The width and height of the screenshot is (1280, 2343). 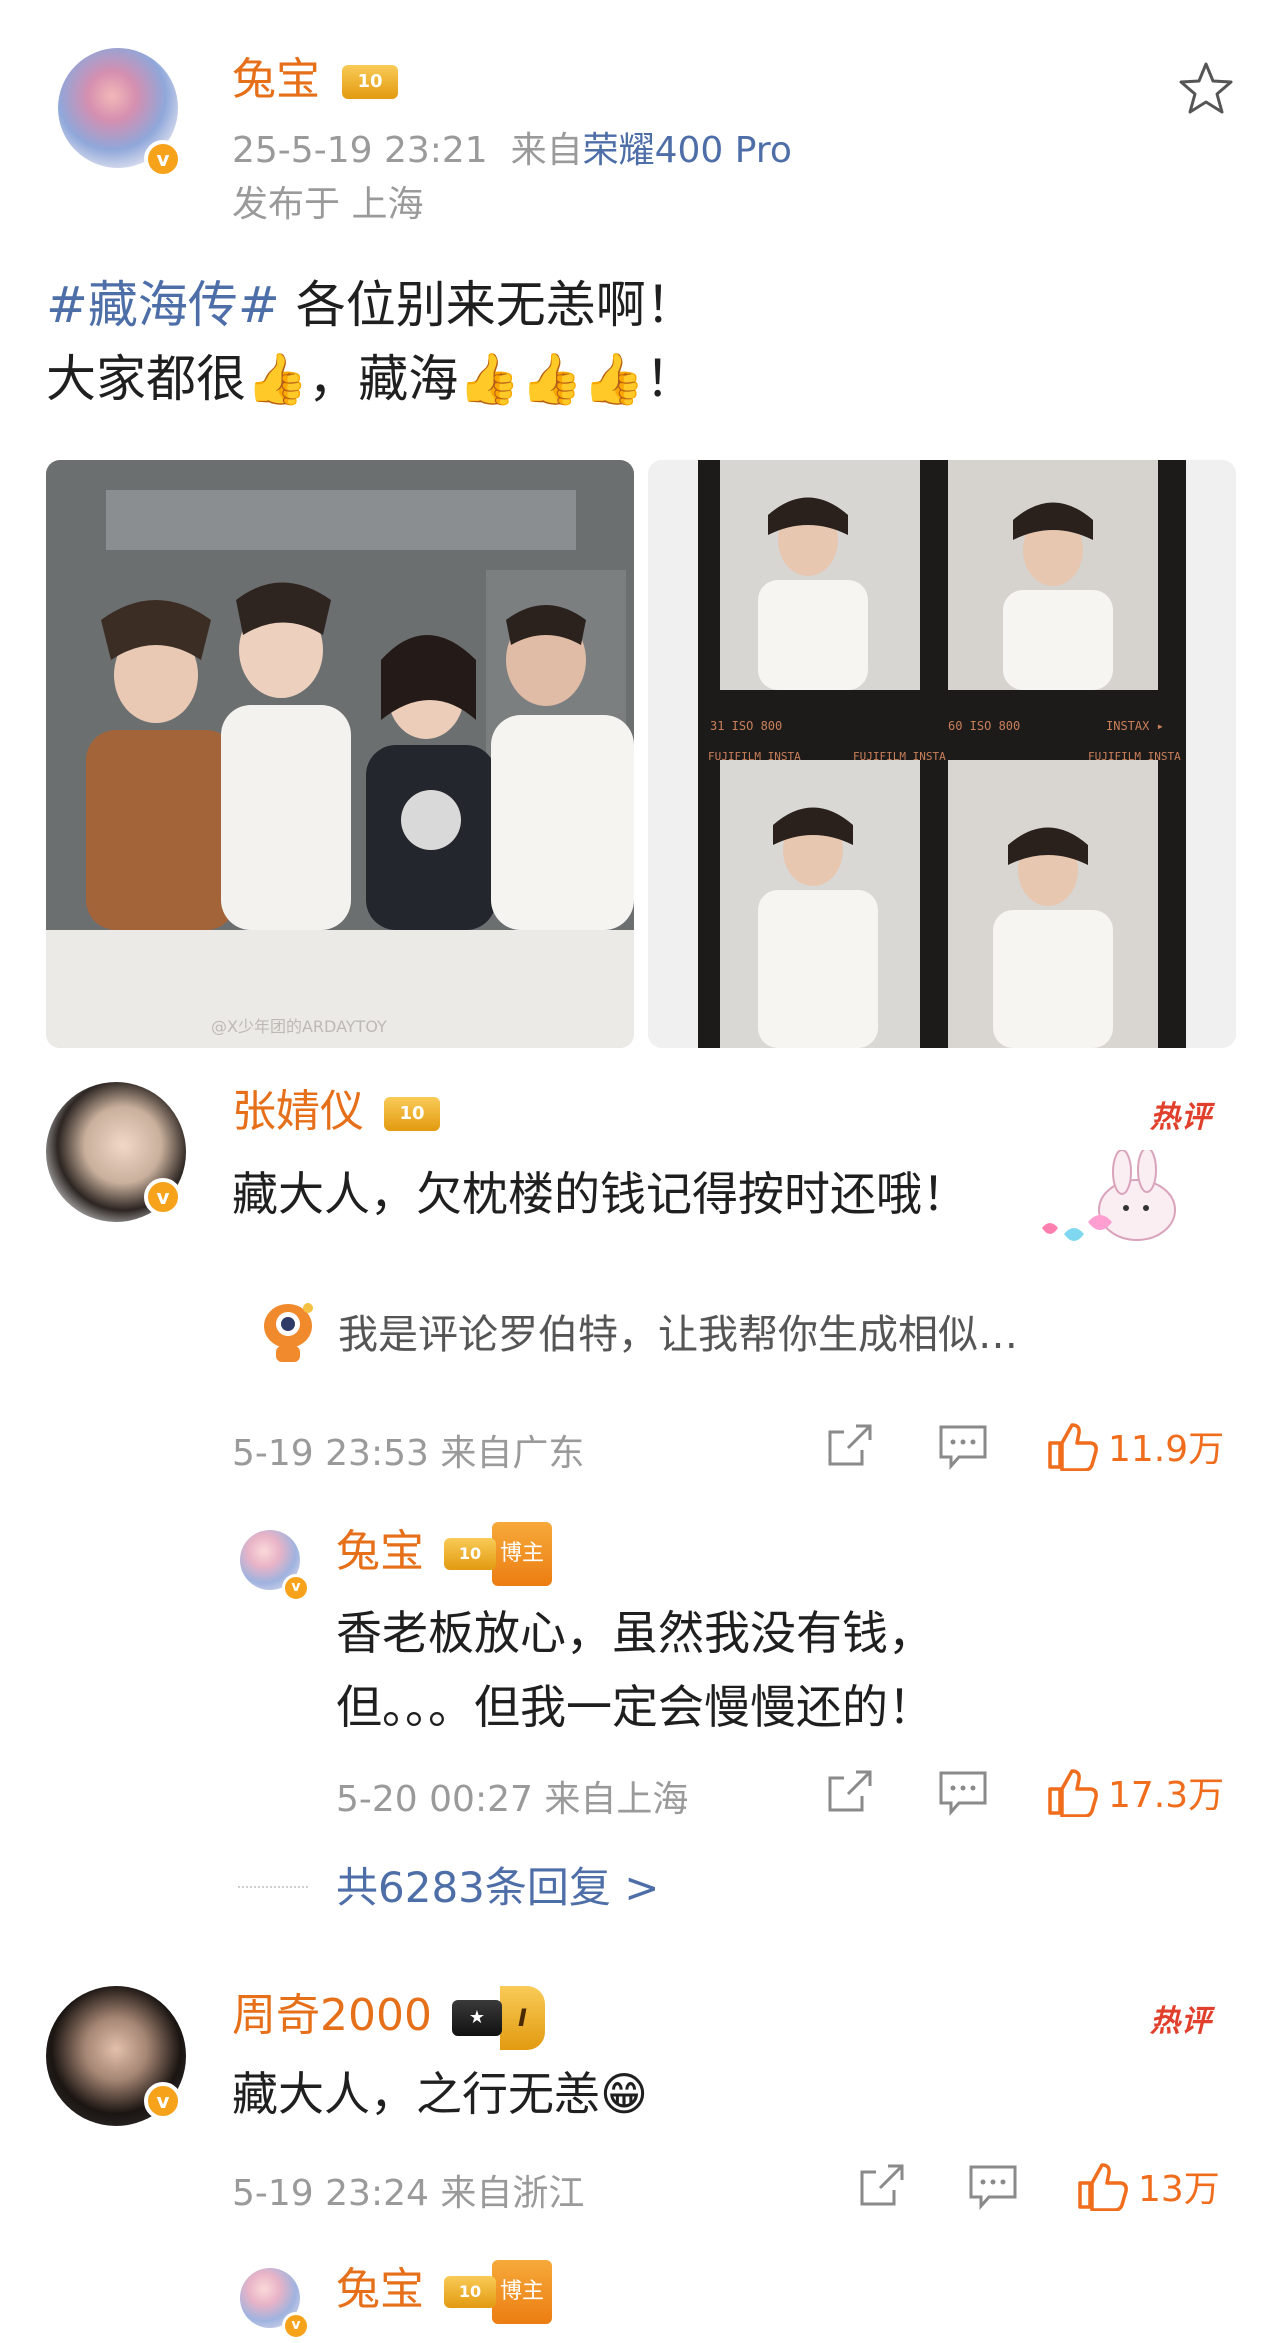 I want to click on reply-text: 香老板放心，虽然我没有钱， 但。。。但我一定会慢慢还的！, so click(x=635, y=1670).